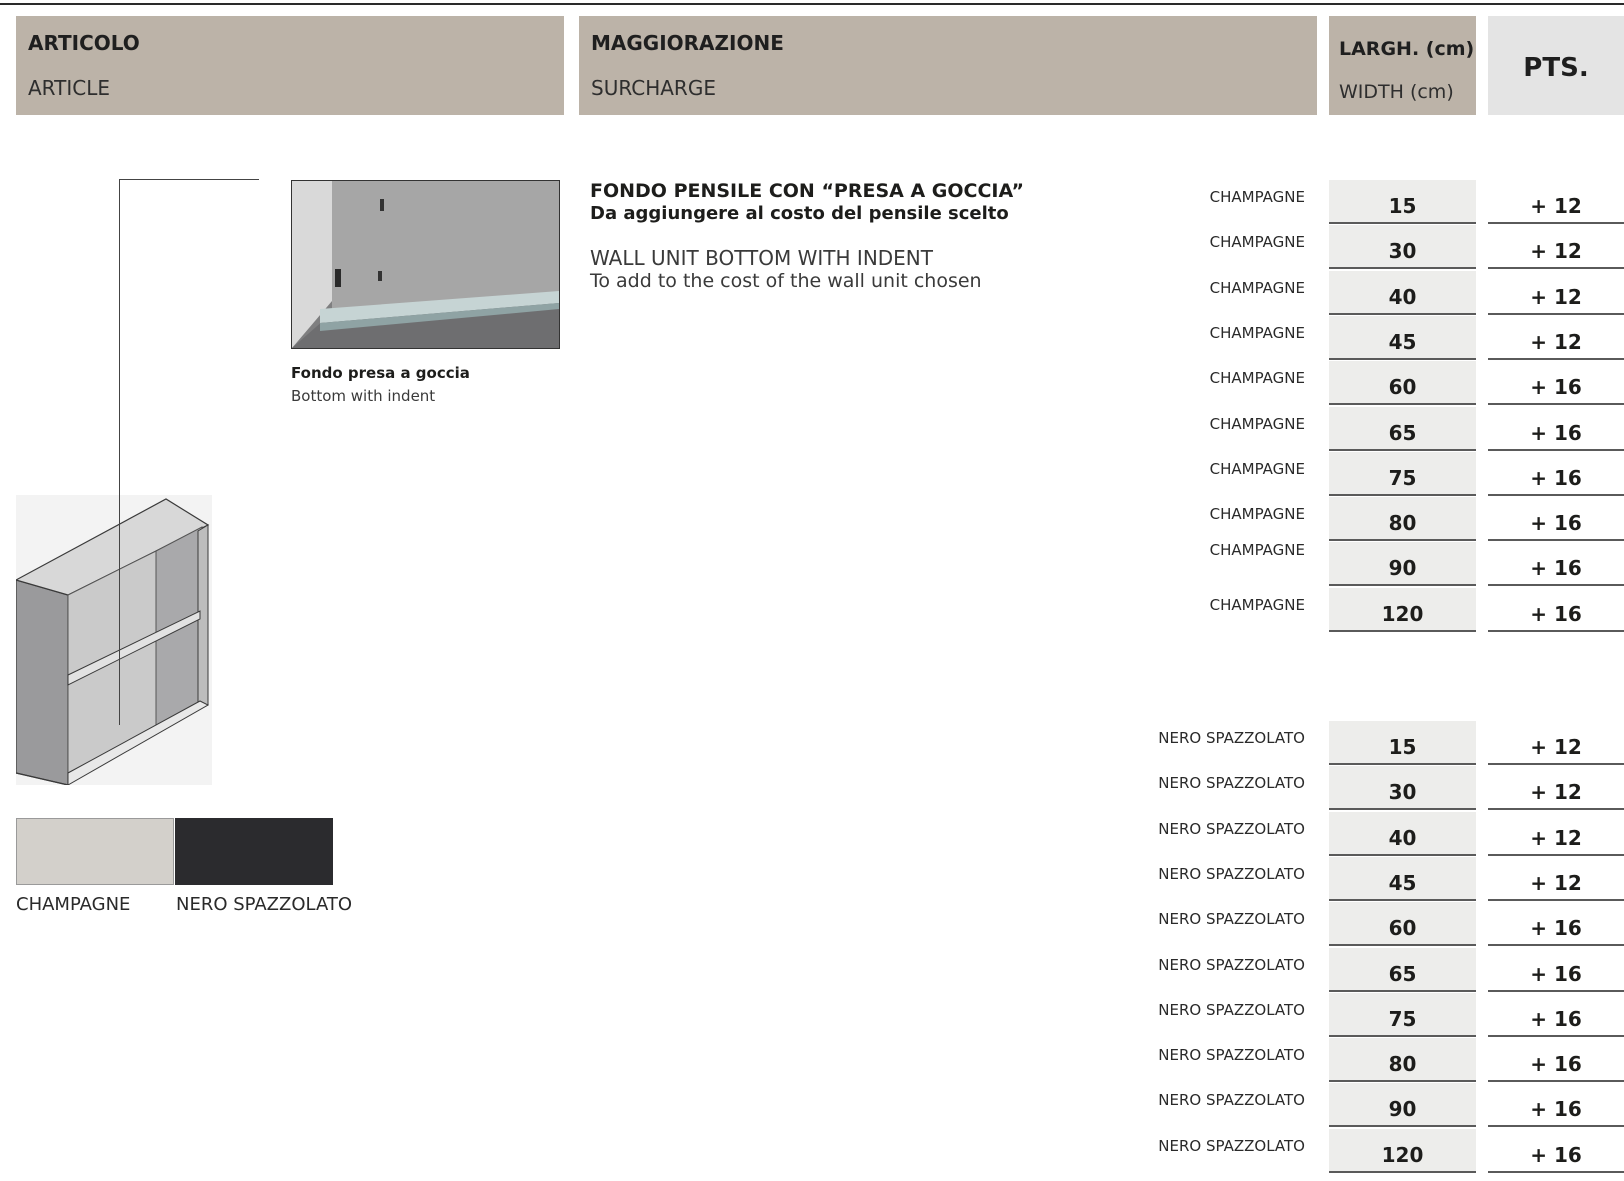 The image size is (1624, 1181). What do you see at coordinates (1396, 92) in the screenshot?
I see `header-width-en: WIDTH (cm)` at bounding box center [1396, 92].